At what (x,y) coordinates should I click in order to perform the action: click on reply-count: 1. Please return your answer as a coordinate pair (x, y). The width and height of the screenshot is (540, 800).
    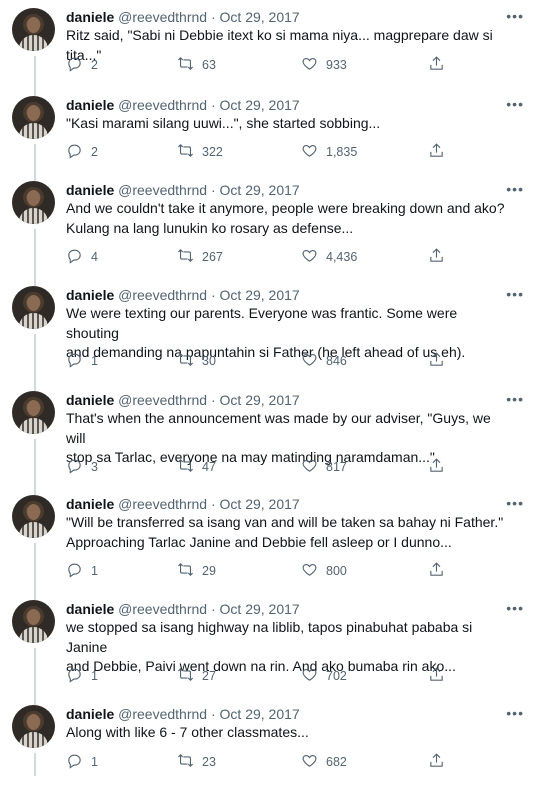
    Looking at the image, I should click on (94, 361).